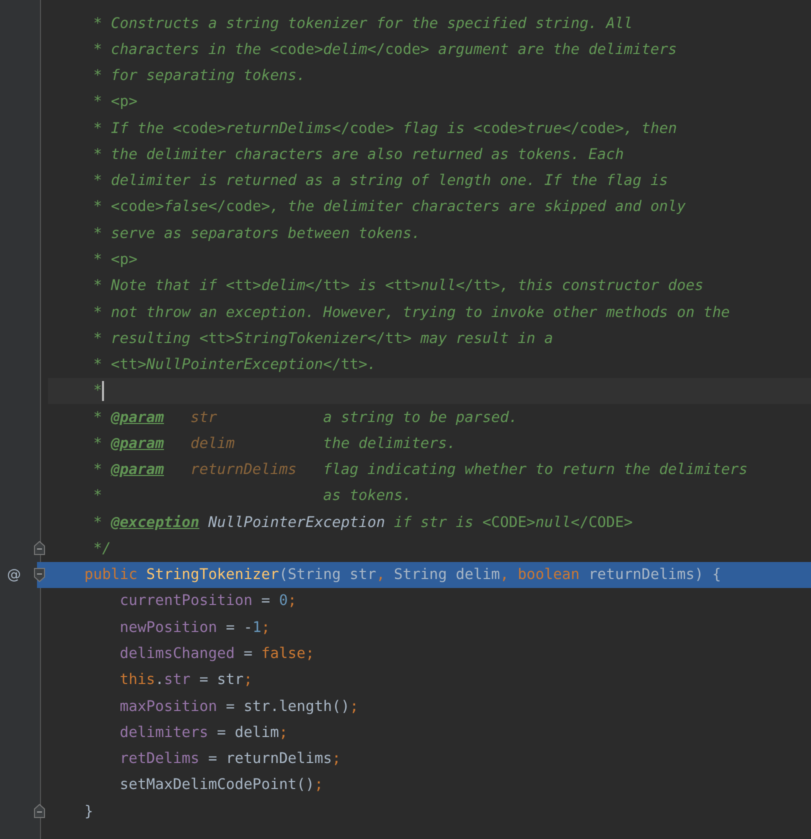  I want to click on comment-line: * for separating tokens., so click(199, 75).